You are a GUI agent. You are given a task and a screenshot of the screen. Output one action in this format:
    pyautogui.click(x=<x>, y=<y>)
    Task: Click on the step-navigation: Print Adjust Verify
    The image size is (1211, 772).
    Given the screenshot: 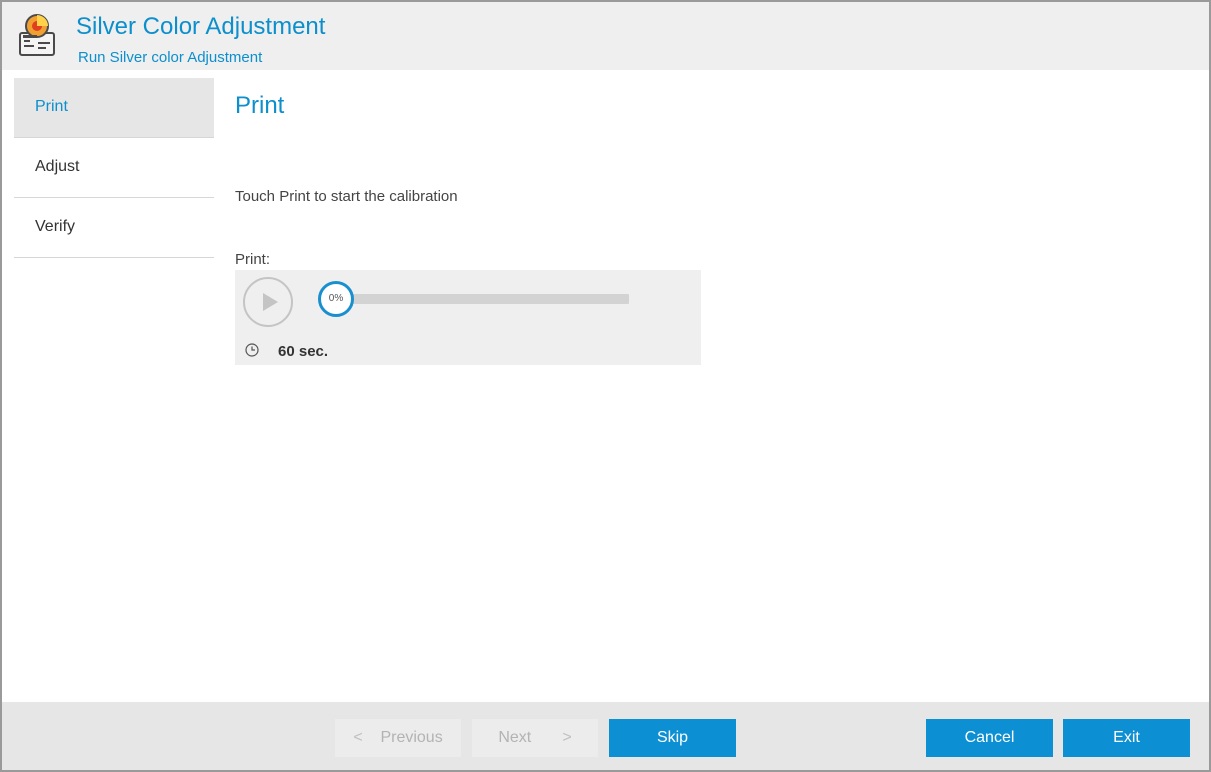 What is the action you would take?
    pyautogui.click(x=114, y=168)
    